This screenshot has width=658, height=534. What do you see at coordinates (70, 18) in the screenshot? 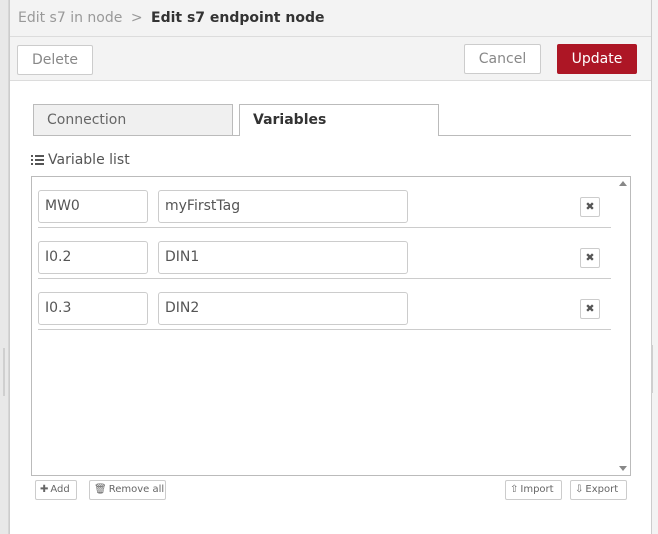
I see `breadcrumb-parent-link: Edit s7 in node` at bounding box center [70, 18].